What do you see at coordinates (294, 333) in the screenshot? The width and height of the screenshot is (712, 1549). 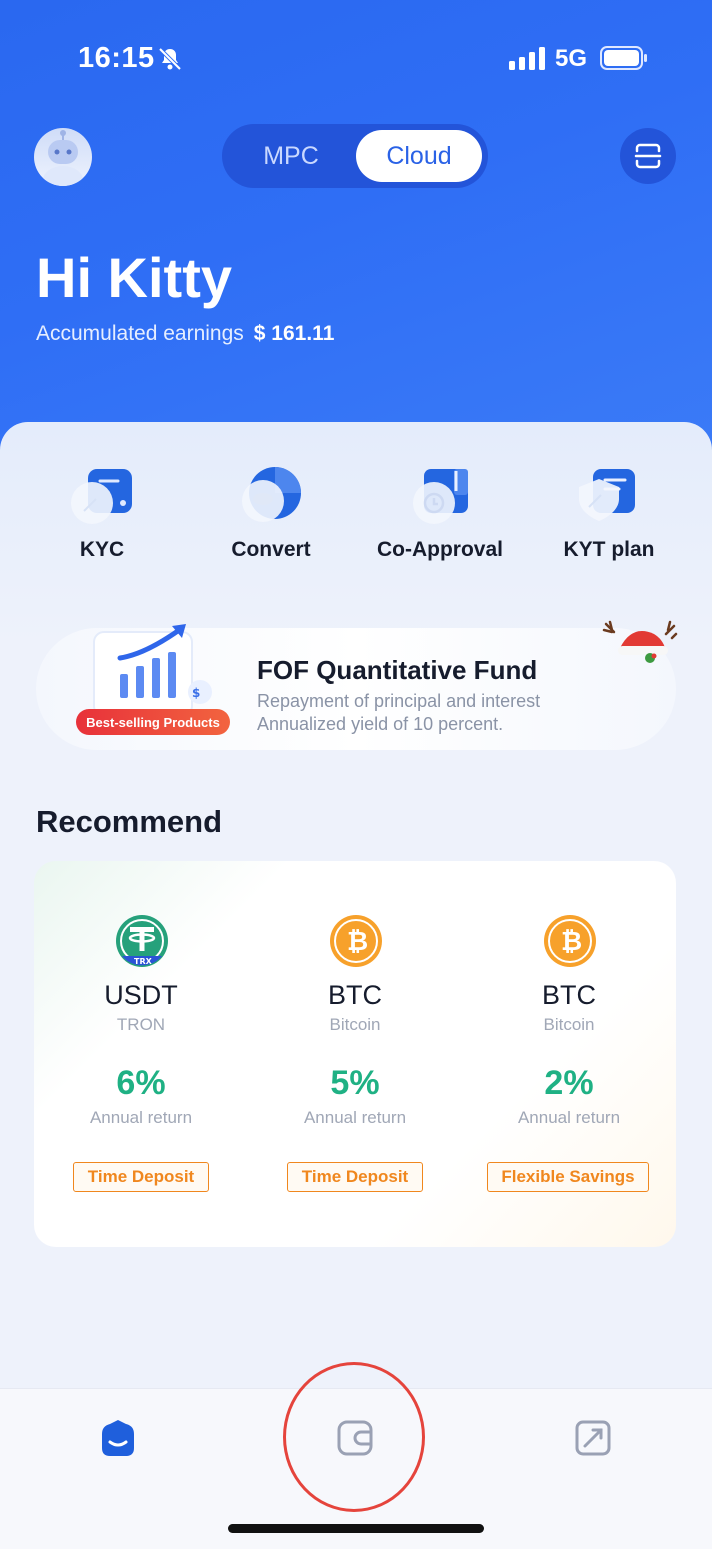 I see `earnings-value: $ 161.11` at bounding box center [294, 333].